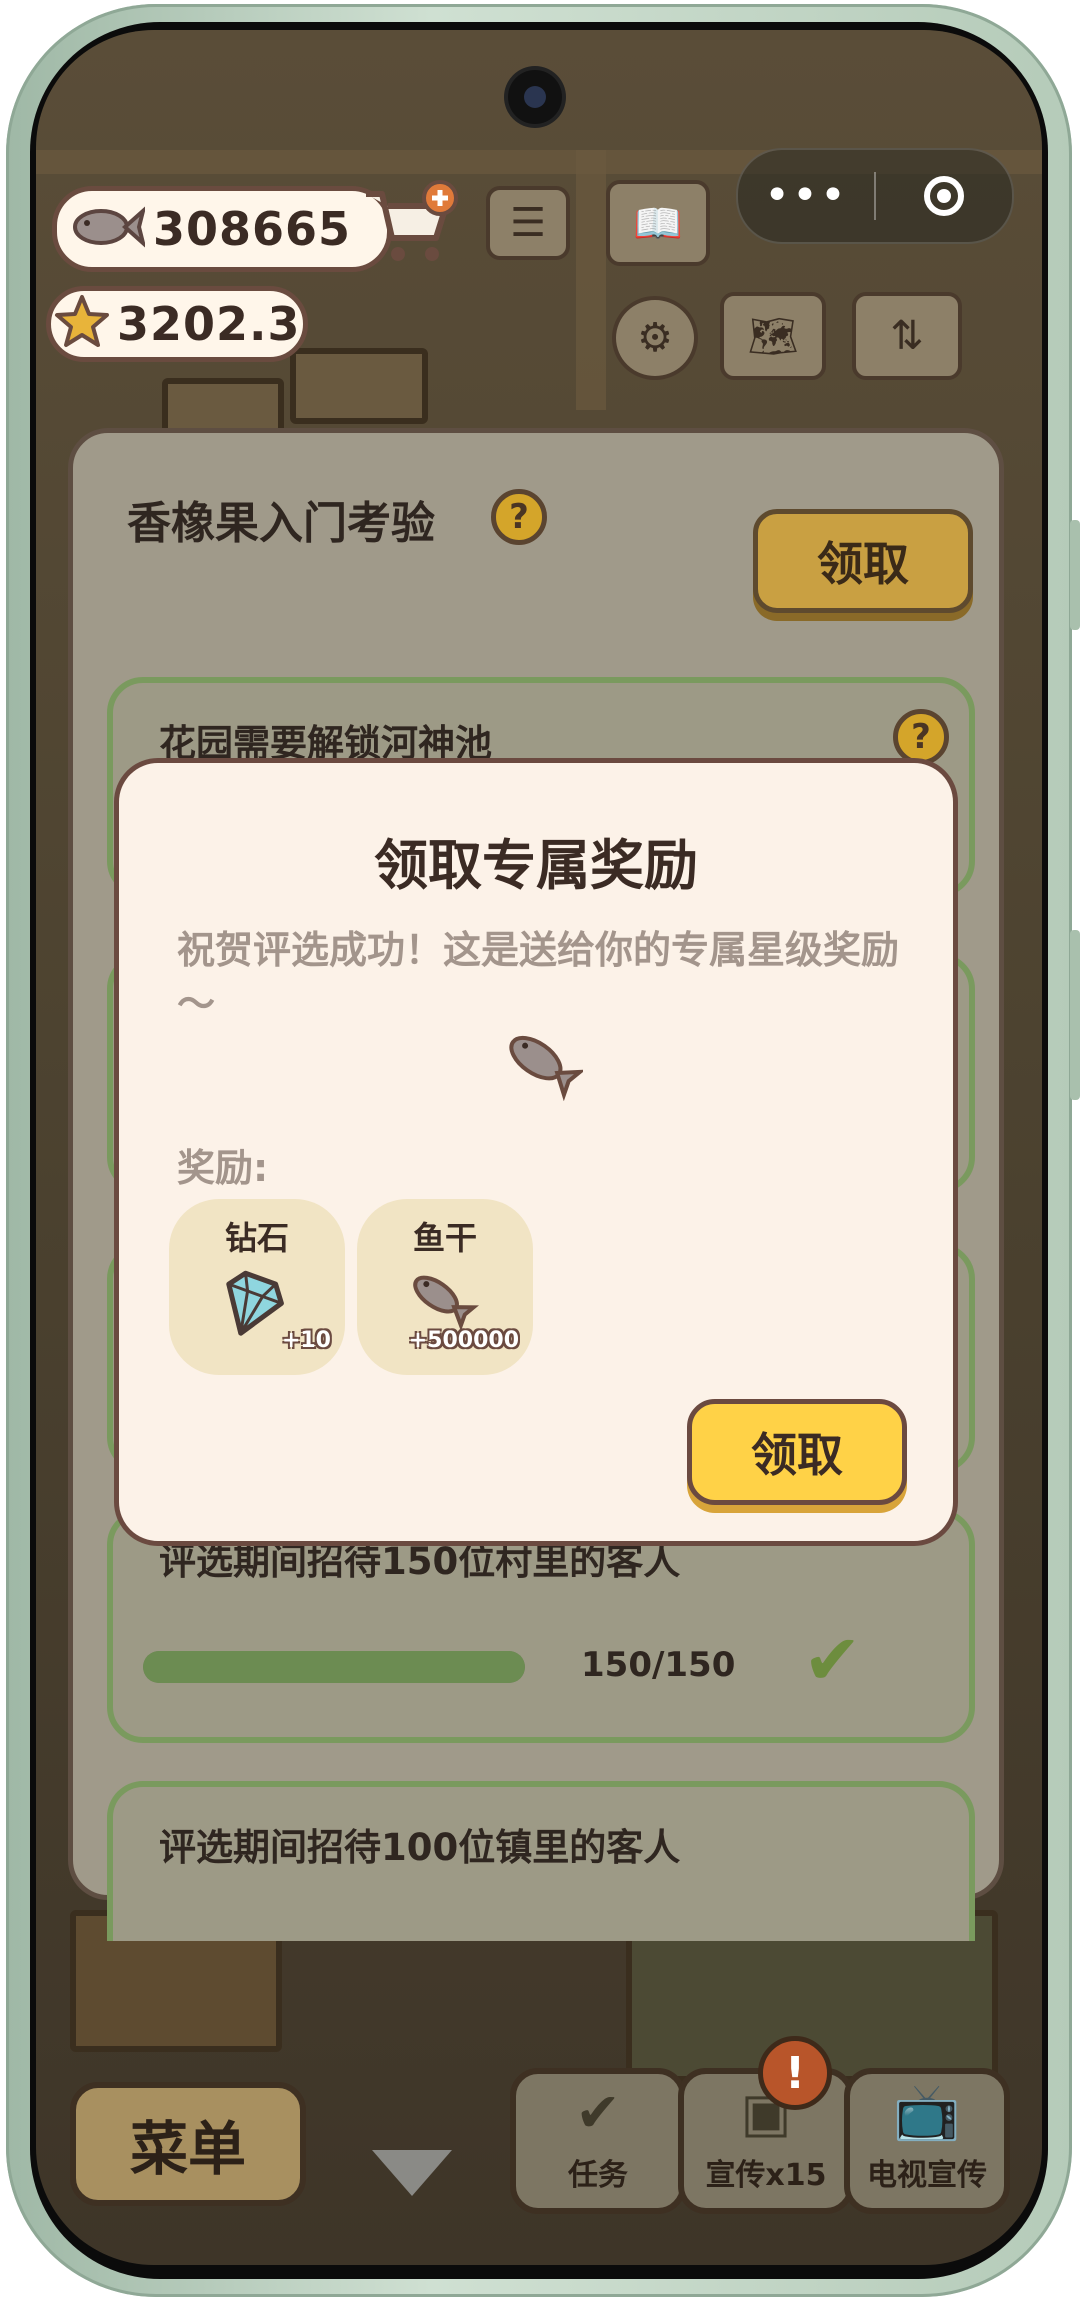 This screenshot has height=2301, width=1080. Describe the element at coordinates (538, 977) in the screenshot. I see `dialog-message: 祝贺评选成功！这是送给你的专属星级奖励～` at that location.